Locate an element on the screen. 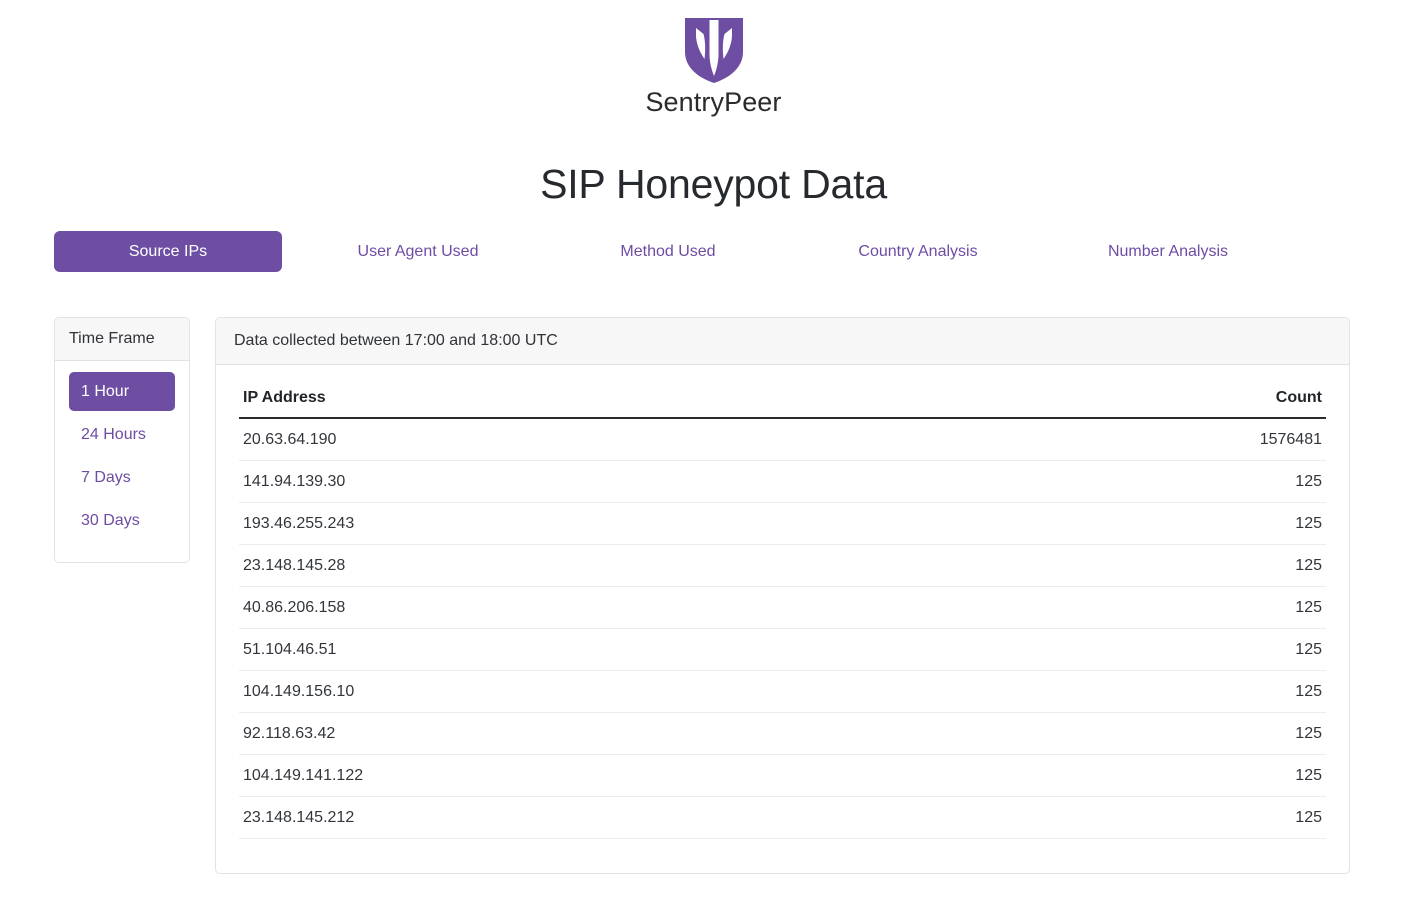 The height and width of the screenshot is (923, 1427). table-row: 104.149.141.122 125 is located at coordinates (782, 775).